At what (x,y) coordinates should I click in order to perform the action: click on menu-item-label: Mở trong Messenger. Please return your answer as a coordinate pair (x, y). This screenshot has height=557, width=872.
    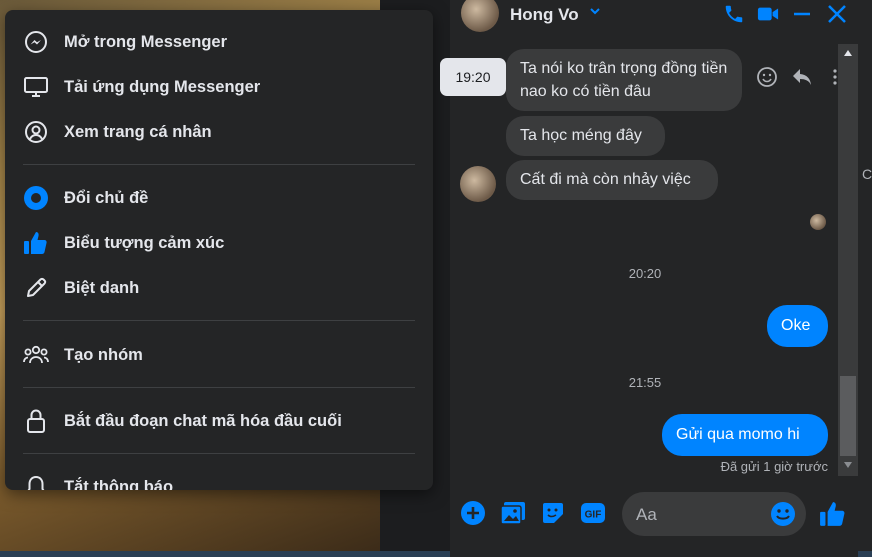
    Looking at the image, I should click on (146, 41).